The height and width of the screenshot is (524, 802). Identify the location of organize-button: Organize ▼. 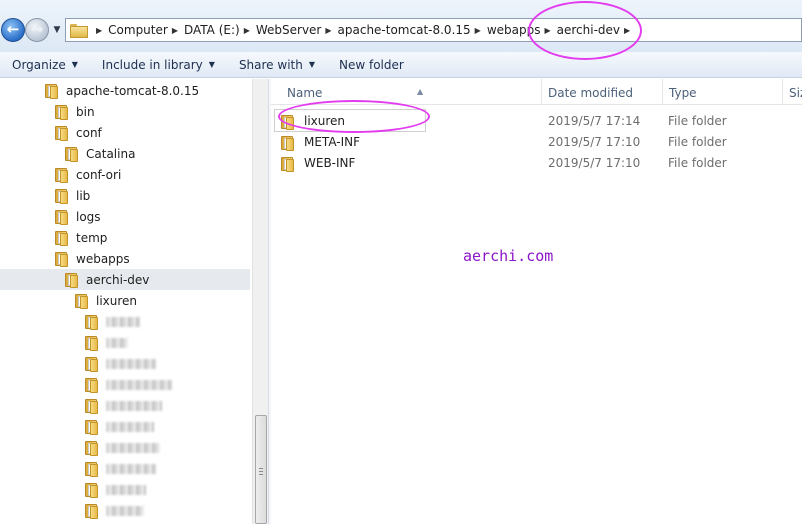
(45, 65).